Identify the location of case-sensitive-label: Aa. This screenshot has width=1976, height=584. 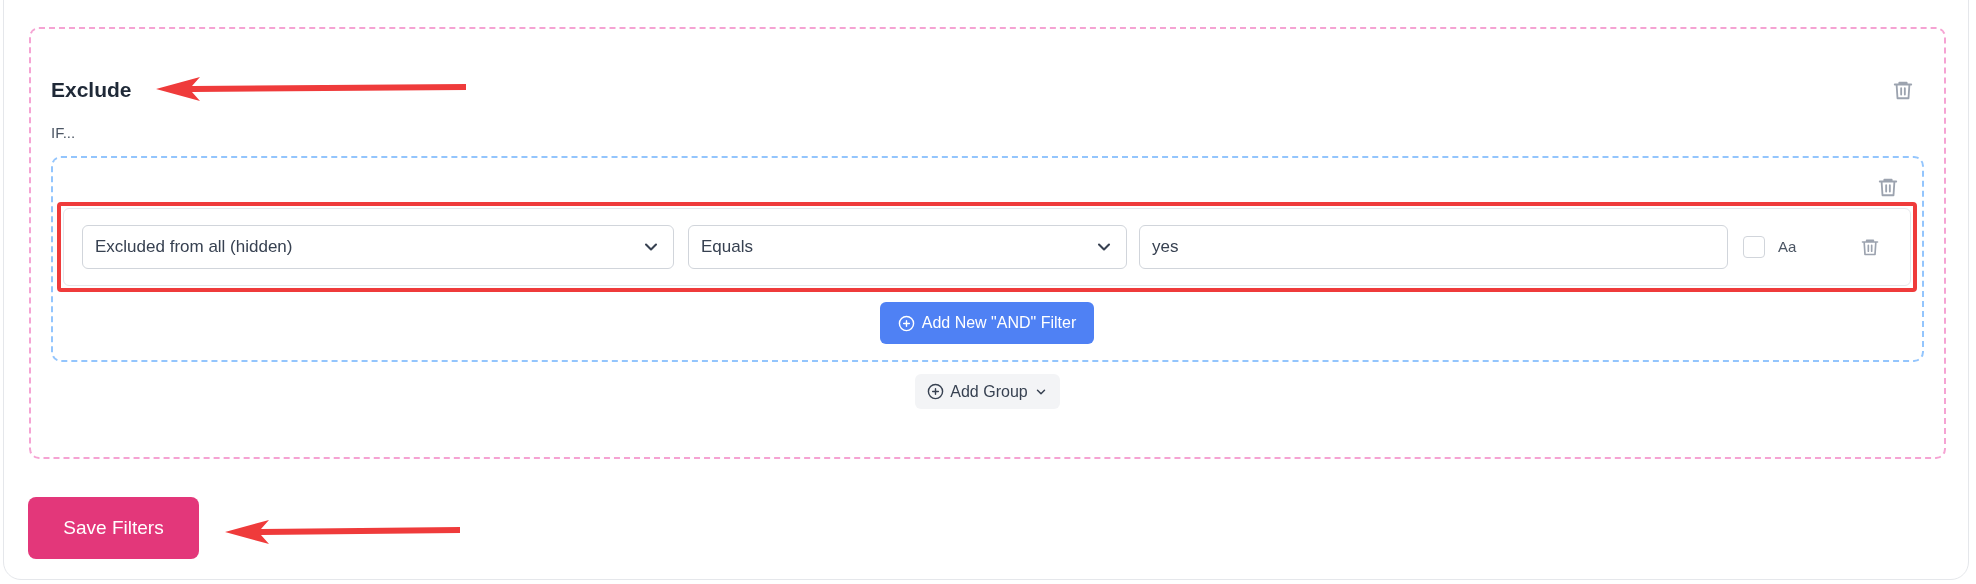
(1787, 246).